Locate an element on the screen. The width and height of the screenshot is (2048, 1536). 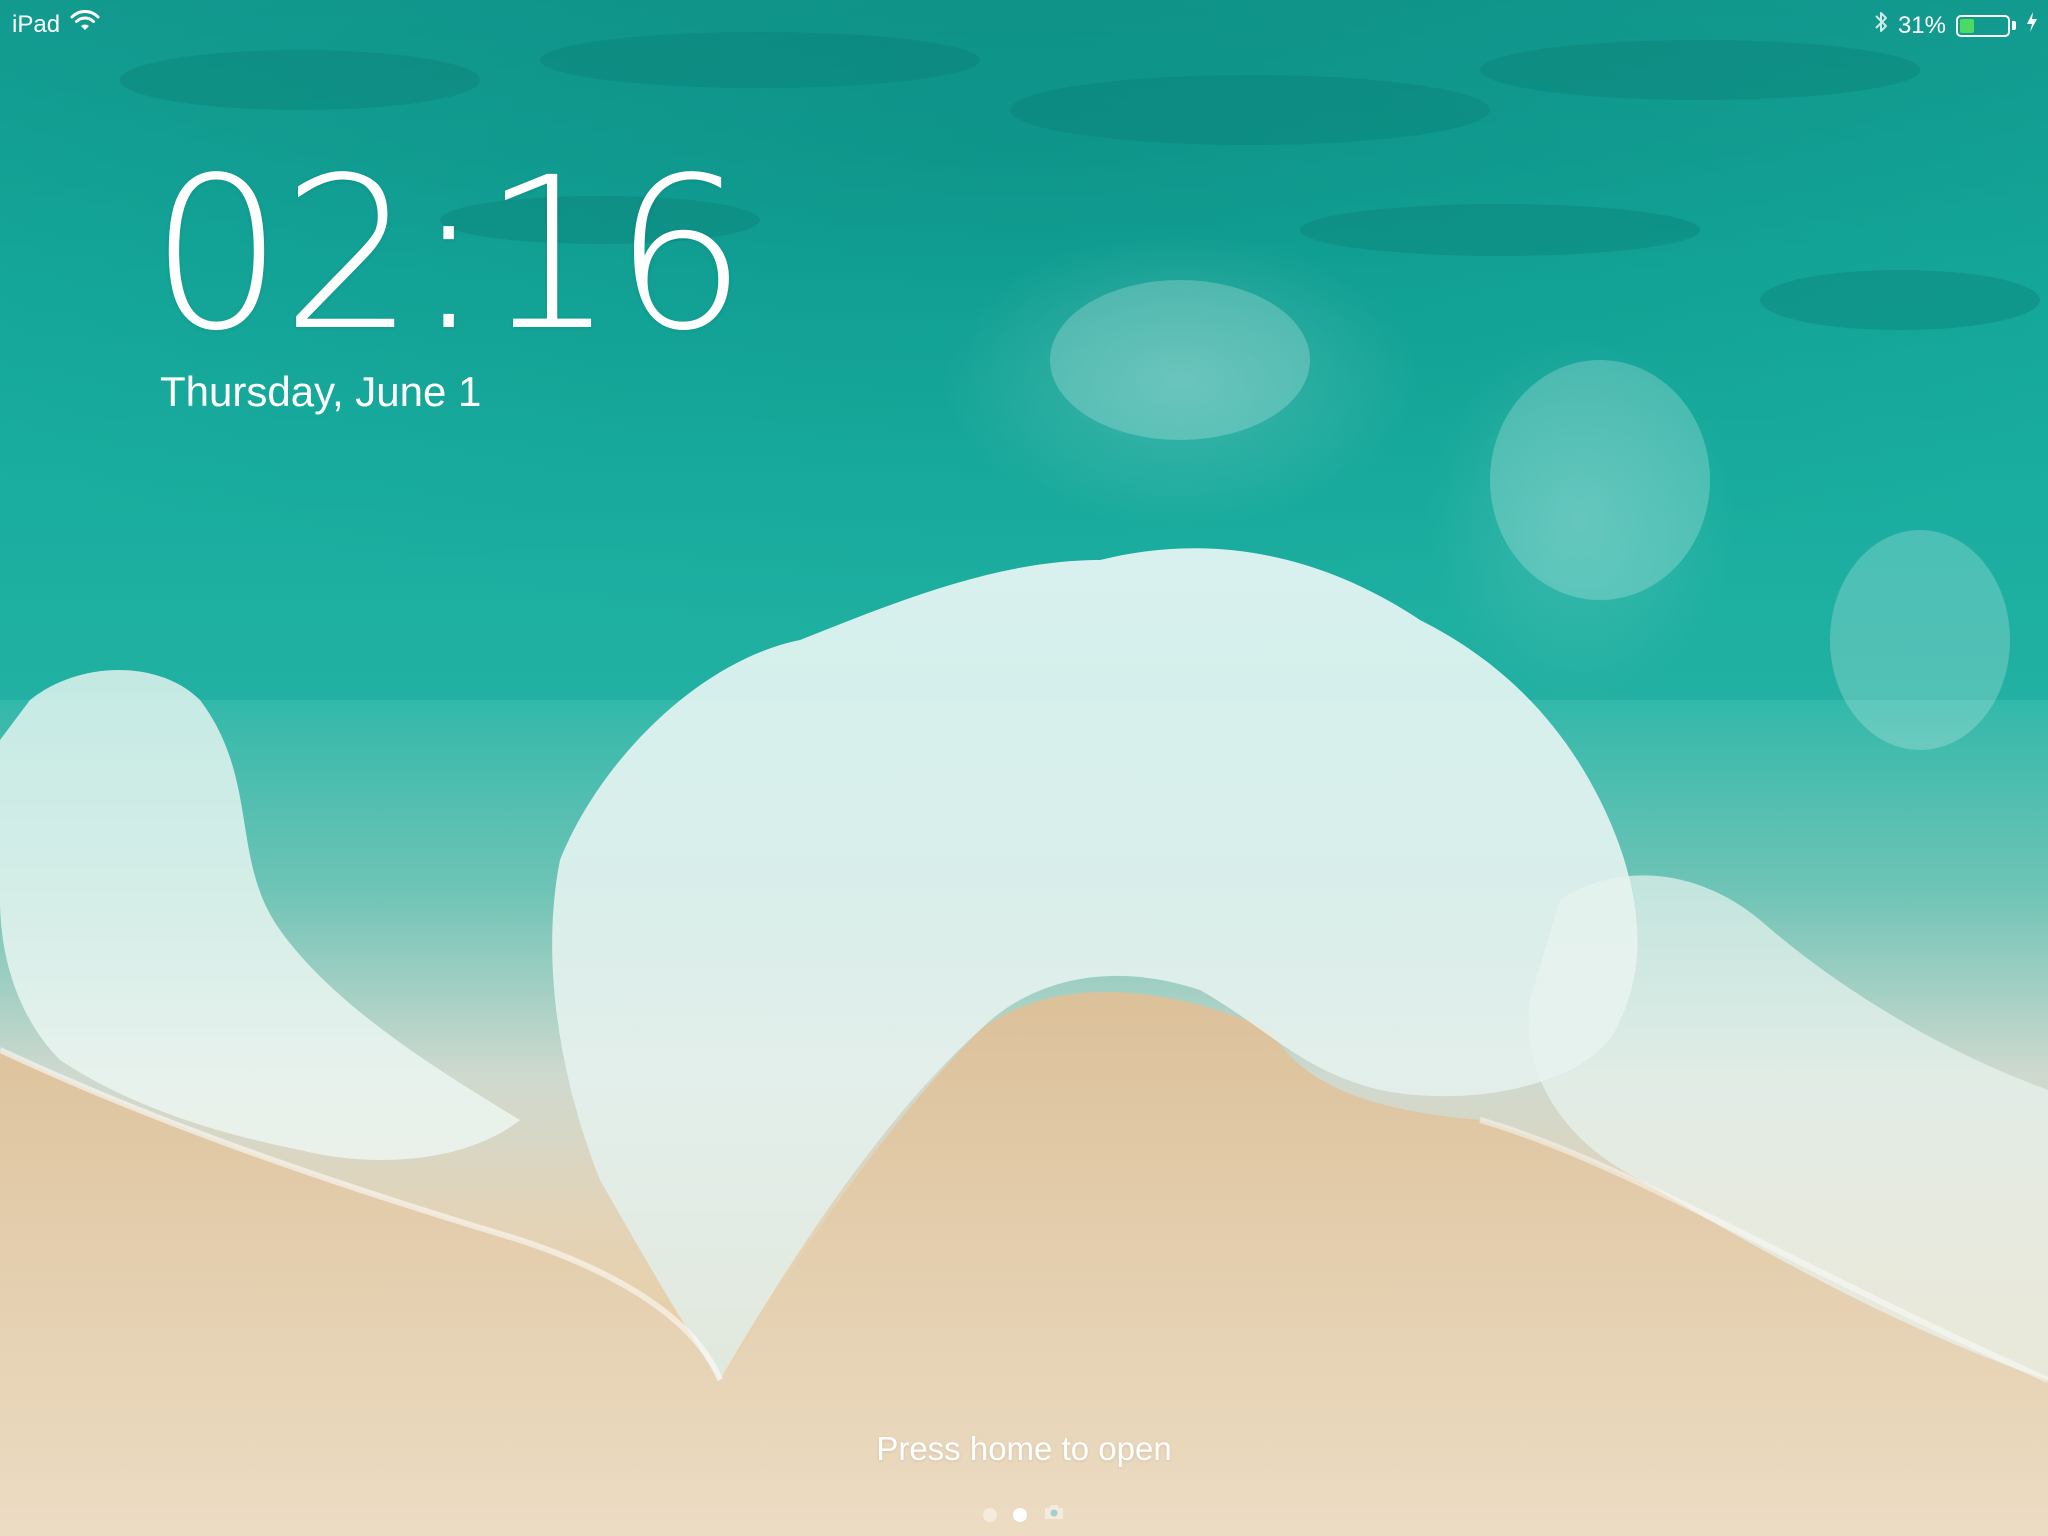
lock-screen-date: Thursday, June 1 is located at coordinates (321, 391).